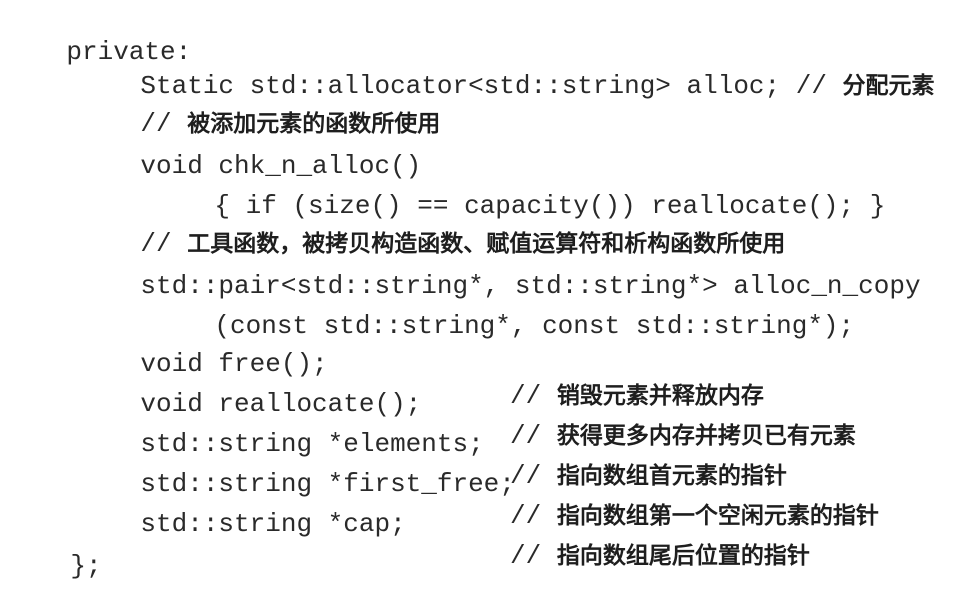  I want to click on comment-text: 分配元素, so click(888, 85).